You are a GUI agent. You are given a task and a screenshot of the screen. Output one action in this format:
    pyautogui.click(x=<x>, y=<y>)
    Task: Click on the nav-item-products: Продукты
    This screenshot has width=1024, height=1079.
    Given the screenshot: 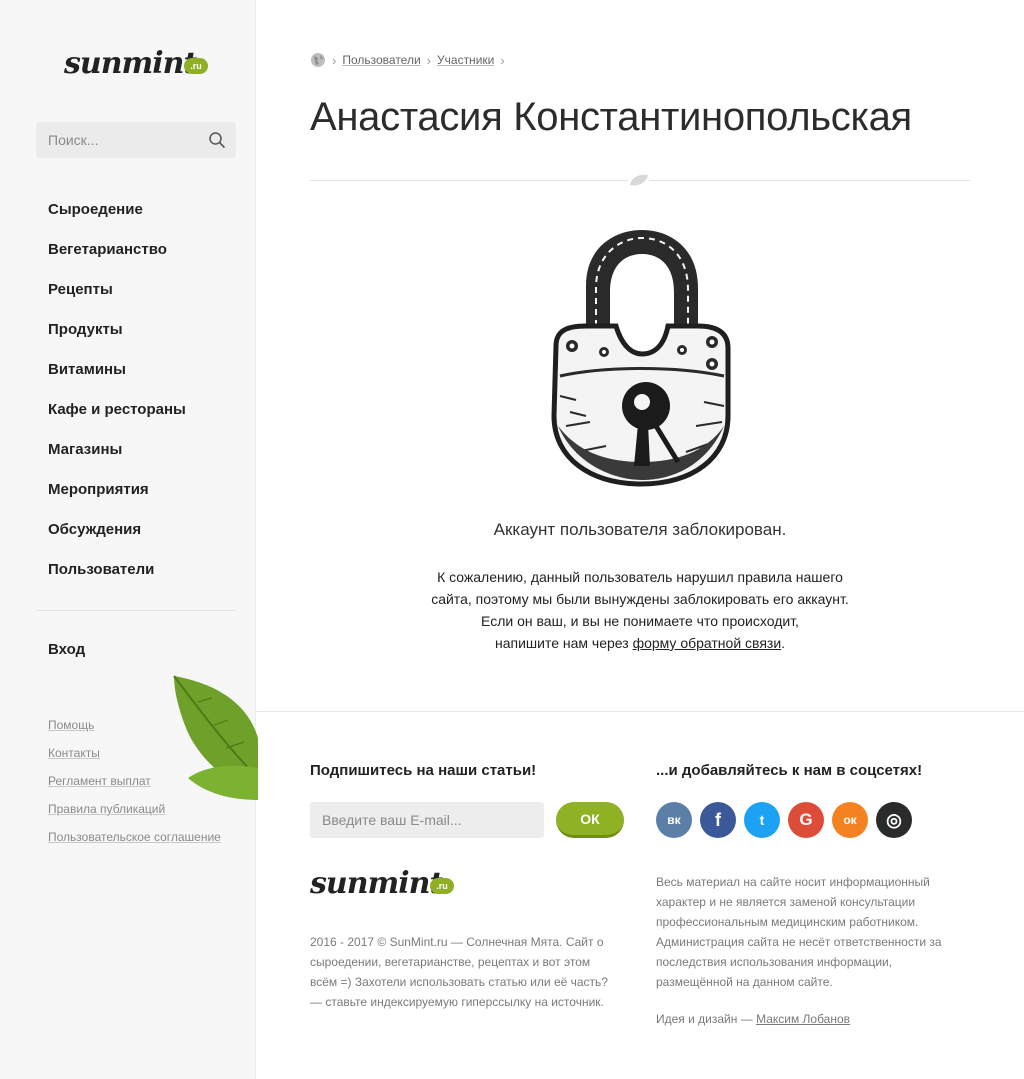 What is the action you would take?
    pyautogui.click(x=117, y=340)
    